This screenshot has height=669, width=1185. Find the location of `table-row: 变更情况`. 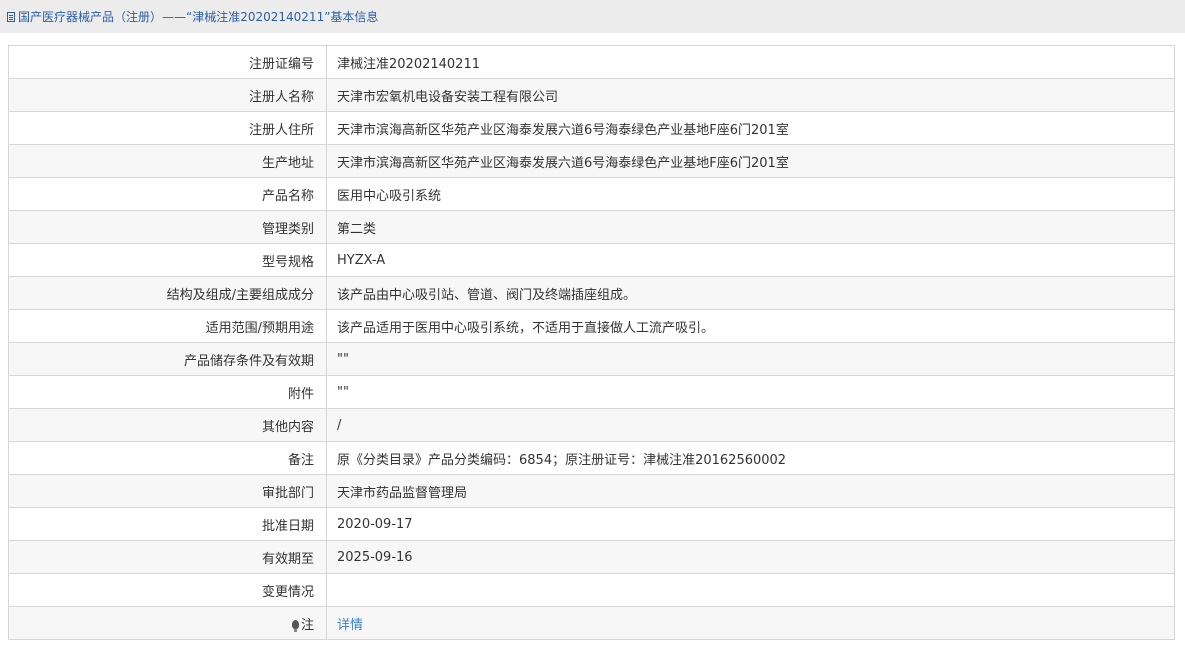

table-row: 变更情况 is located at coordinates (591, 590).